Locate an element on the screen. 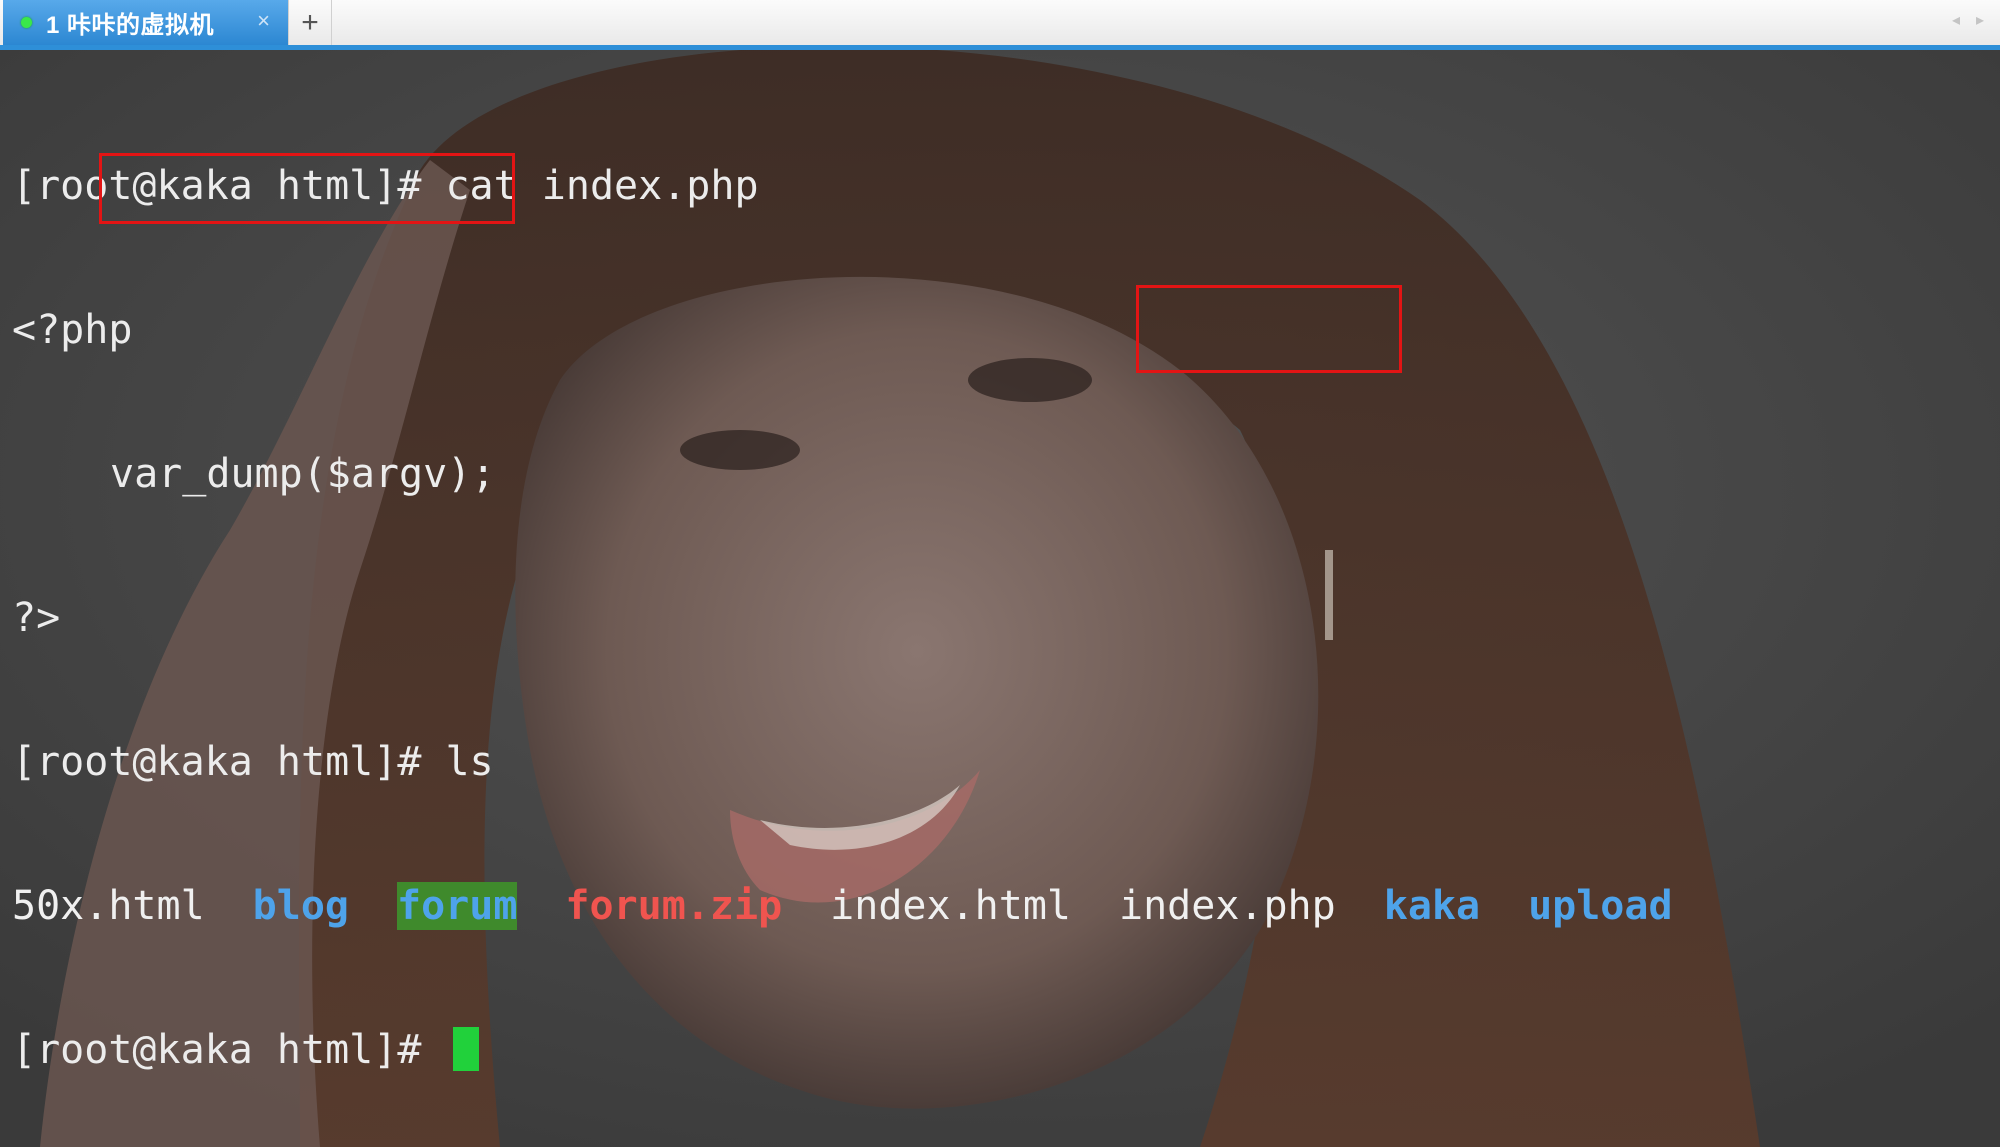 The width and height of the screenshot is (2000, 1147). highlight-box-var-dump is located at coordinates (307, 188).